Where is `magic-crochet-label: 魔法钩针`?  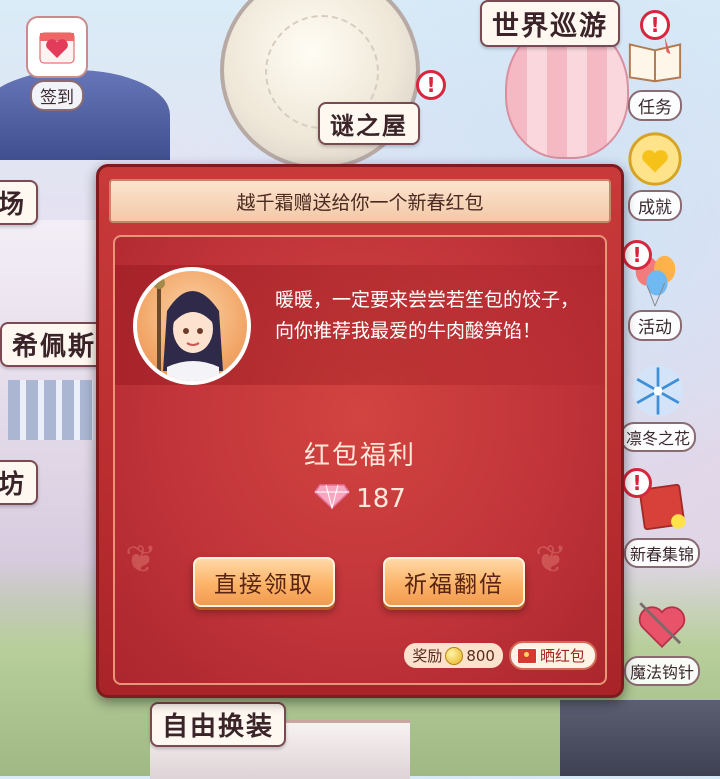
magic-crochet-label: 魔法钩针 is located at coordinates (662, 671).